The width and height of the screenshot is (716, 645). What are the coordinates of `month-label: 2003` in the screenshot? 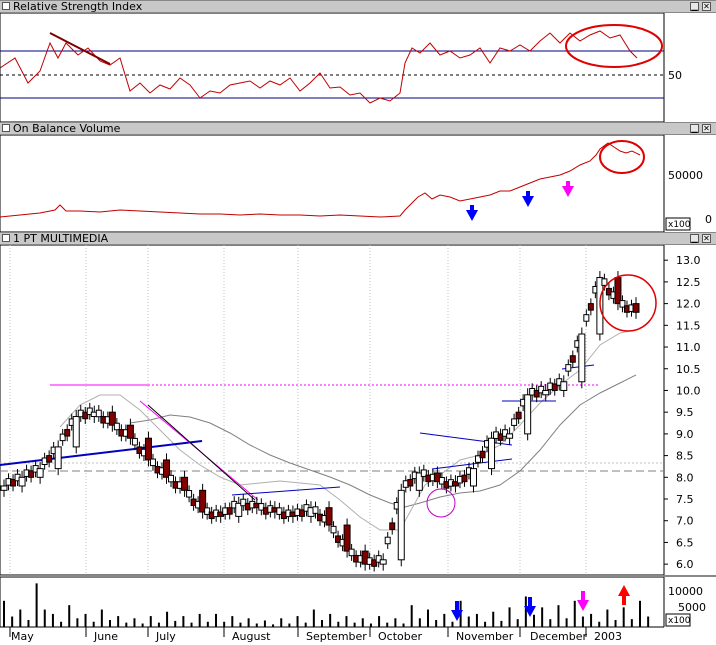 It's located at (608, 636).